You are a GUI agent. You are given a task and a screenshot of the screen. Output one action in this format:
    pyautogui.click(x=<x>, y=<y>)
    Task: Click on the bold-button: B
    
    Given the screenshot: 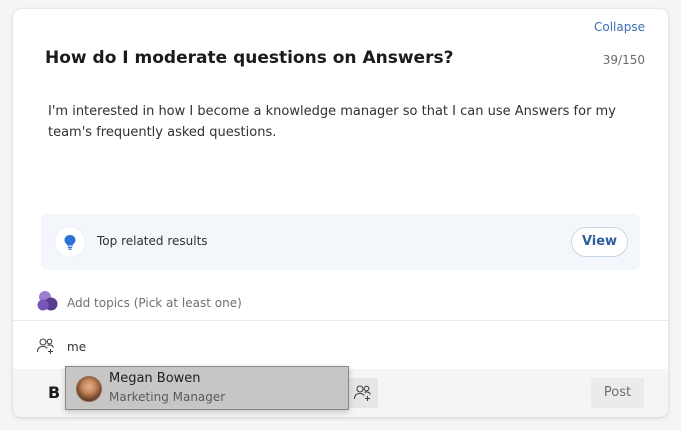 What is the action you would take?
    pyautogui.click(x=54, y=392)
    